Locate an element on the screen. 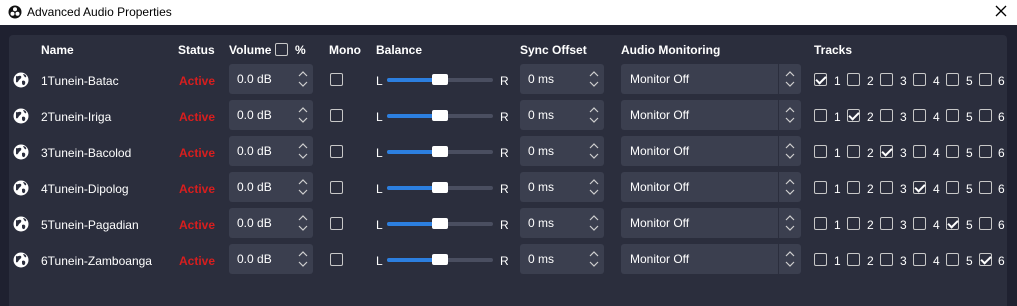  globe-icon is located at coordinates (21, 224).